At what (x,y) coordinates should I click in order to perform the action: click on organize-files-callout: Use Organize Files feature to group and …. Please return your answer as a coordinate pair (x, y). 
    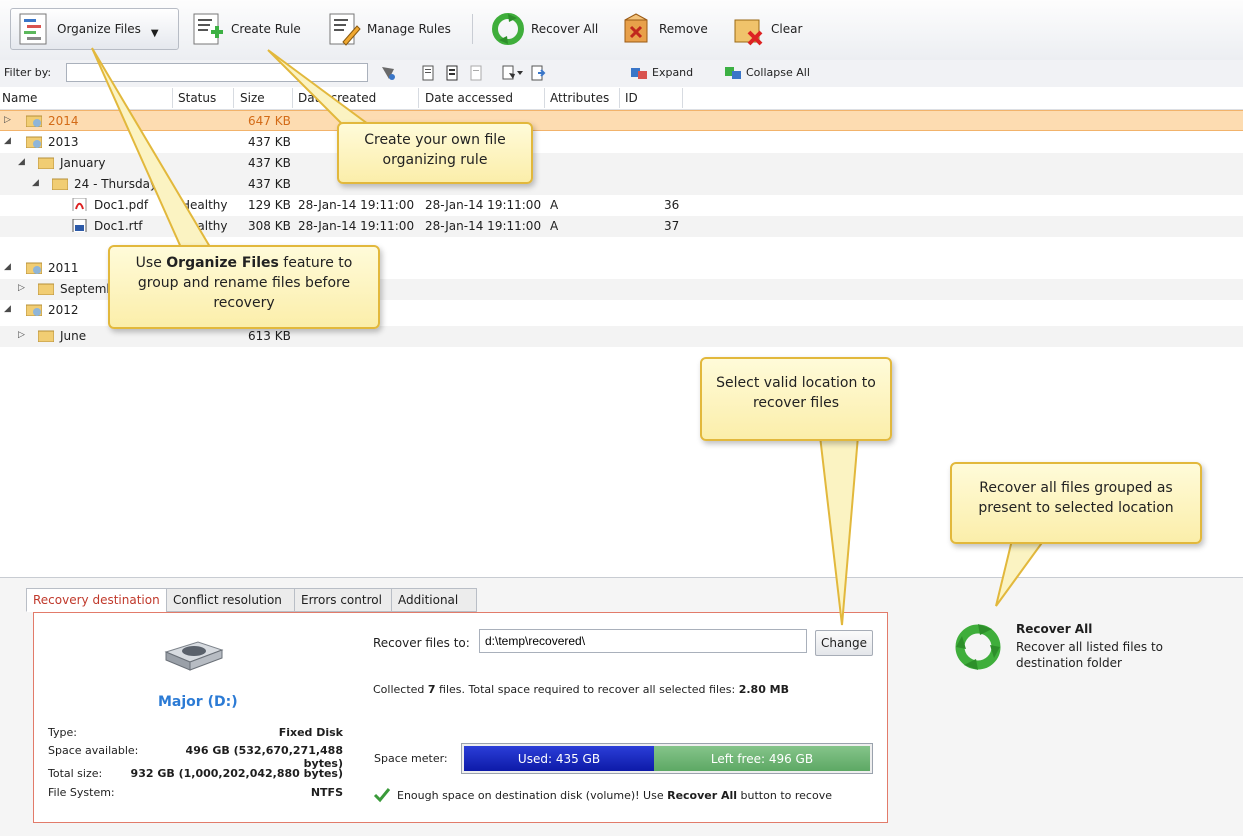
    Looking at the image, I should click on (244, 287).